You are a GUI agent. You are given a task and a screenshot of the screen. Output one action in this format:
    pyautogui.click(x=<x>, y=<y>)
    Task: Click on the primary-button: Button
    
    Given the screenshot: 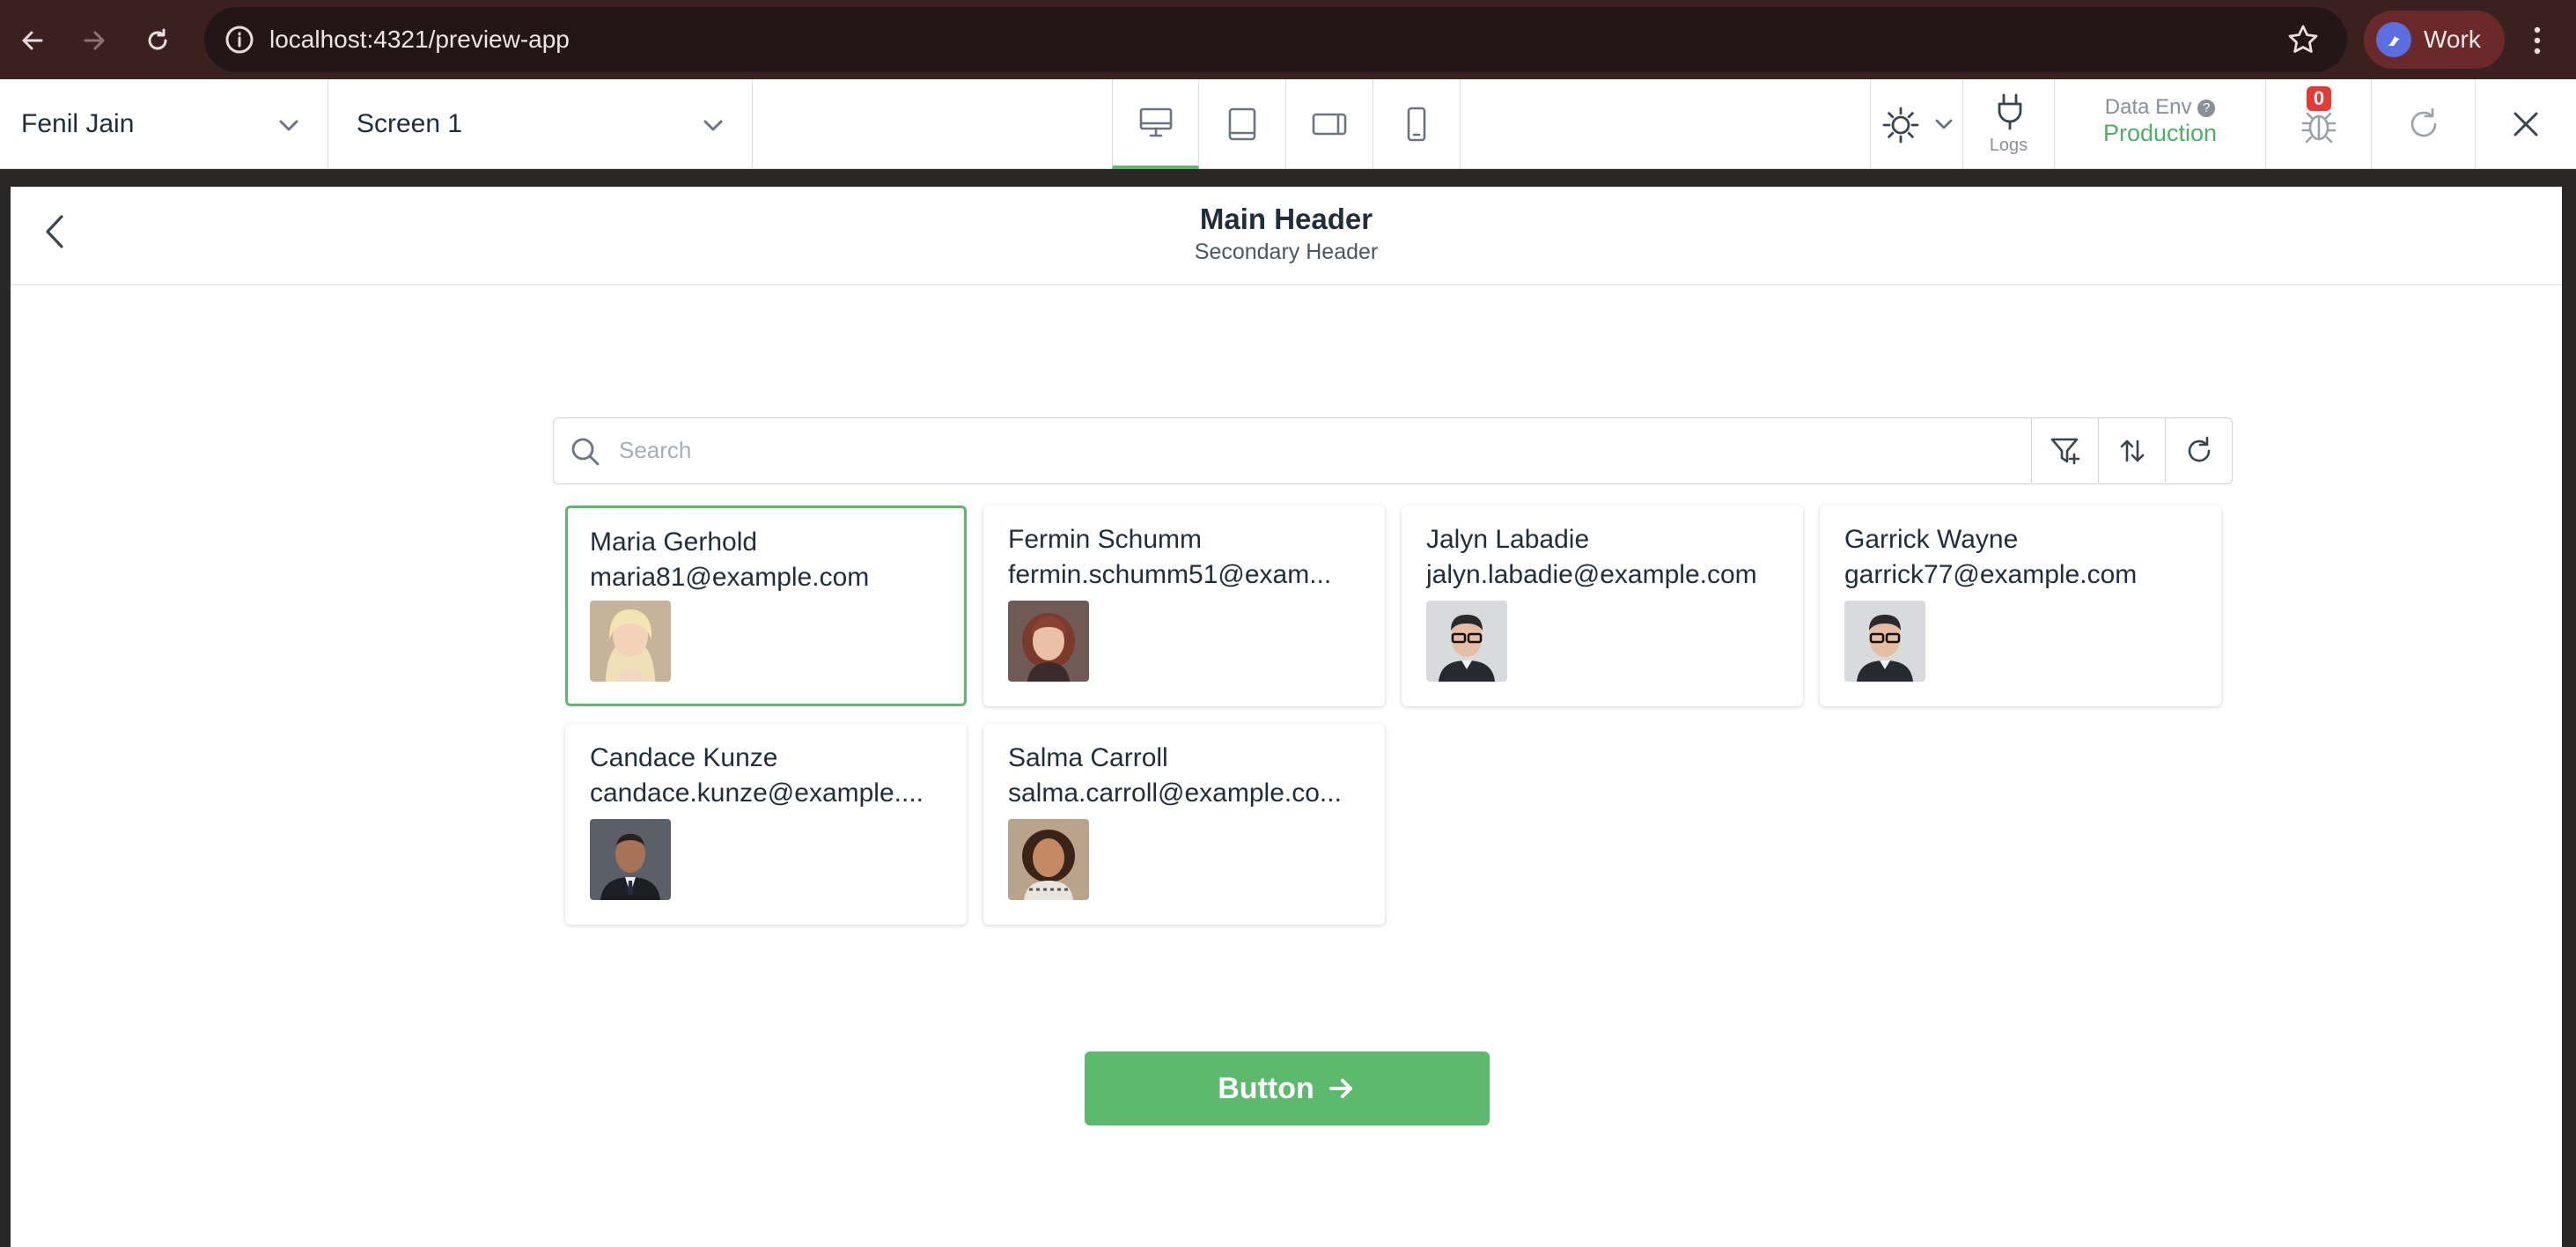 What is the action you would take?
    pyautogui.click(x=1287, y=1088)
    